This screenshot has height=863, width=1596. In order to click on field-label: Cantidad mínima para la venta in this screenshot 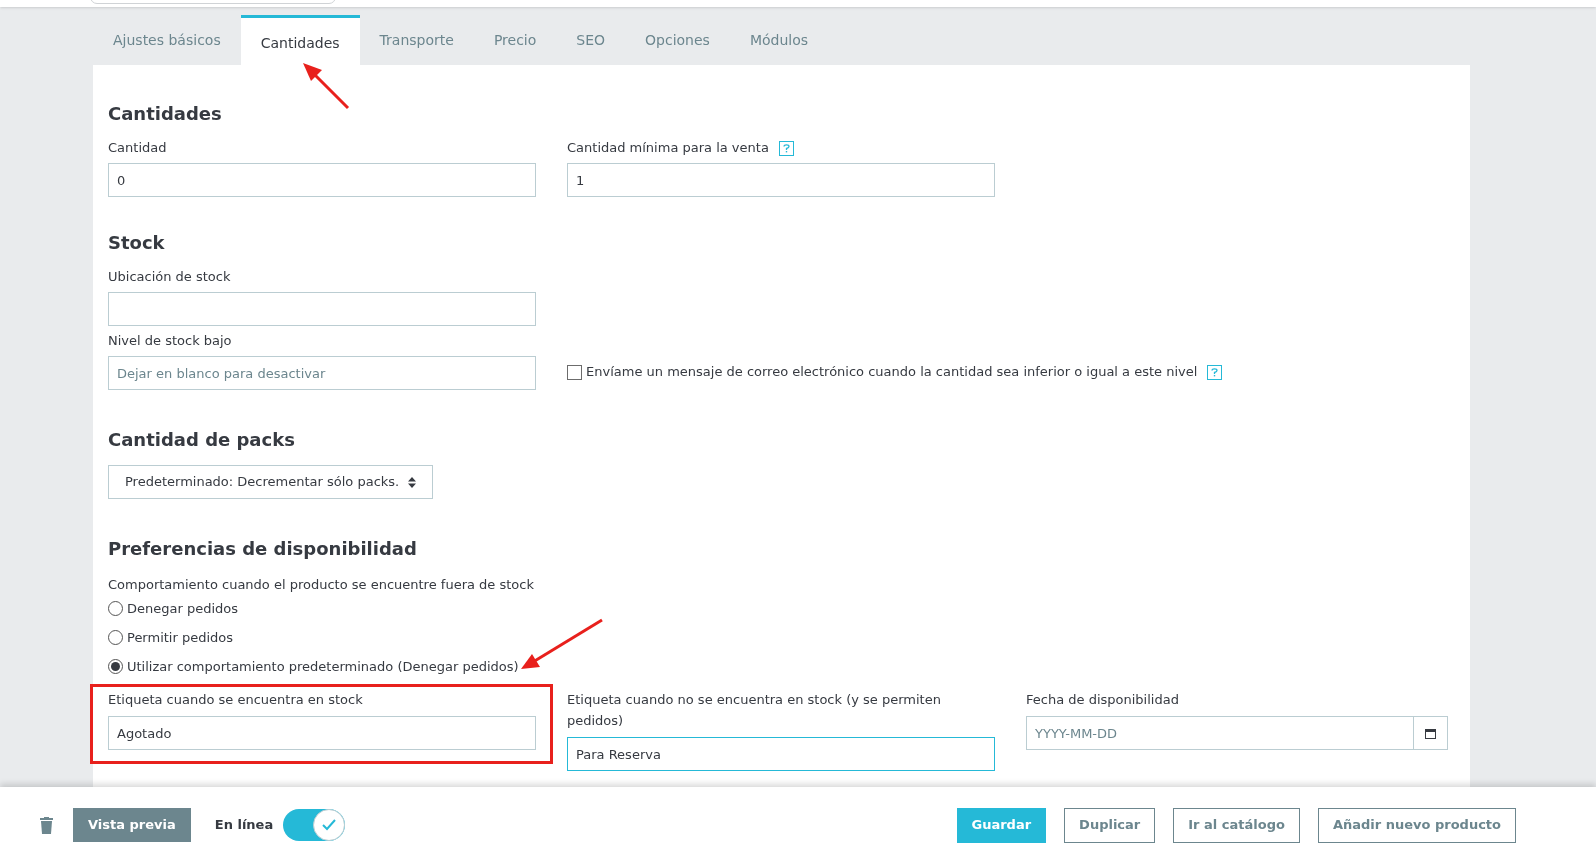, I will do `click(668, 148)`.